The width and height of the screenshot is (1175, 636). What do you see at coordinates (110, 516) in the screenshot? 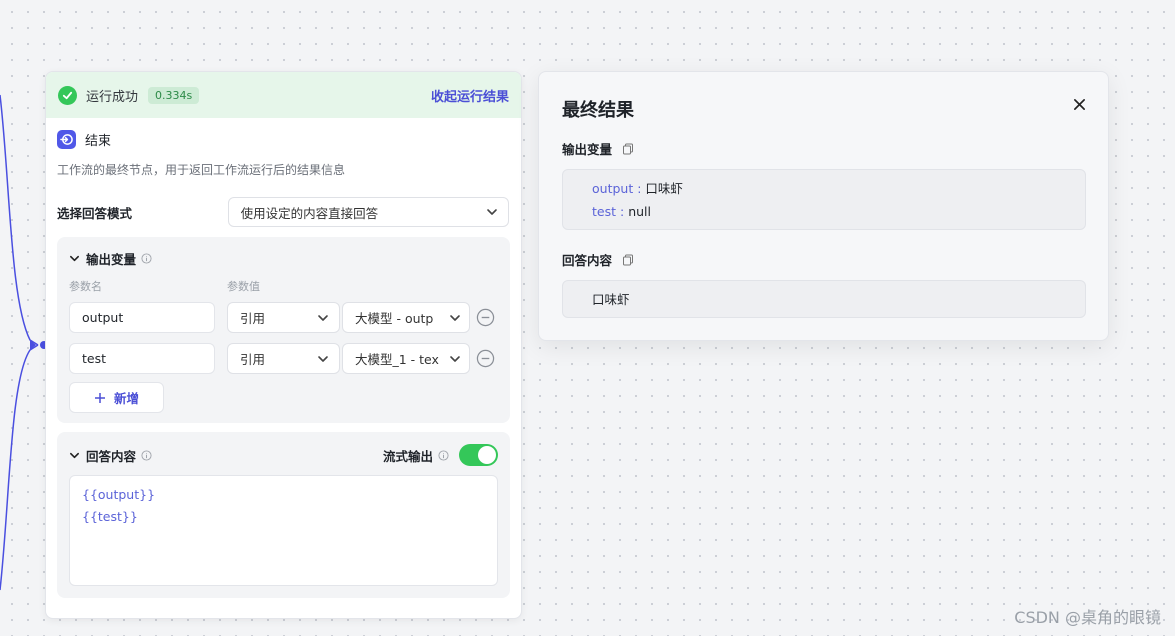
I see `answer-line: {{test}}` at bounding box center [110, 516].